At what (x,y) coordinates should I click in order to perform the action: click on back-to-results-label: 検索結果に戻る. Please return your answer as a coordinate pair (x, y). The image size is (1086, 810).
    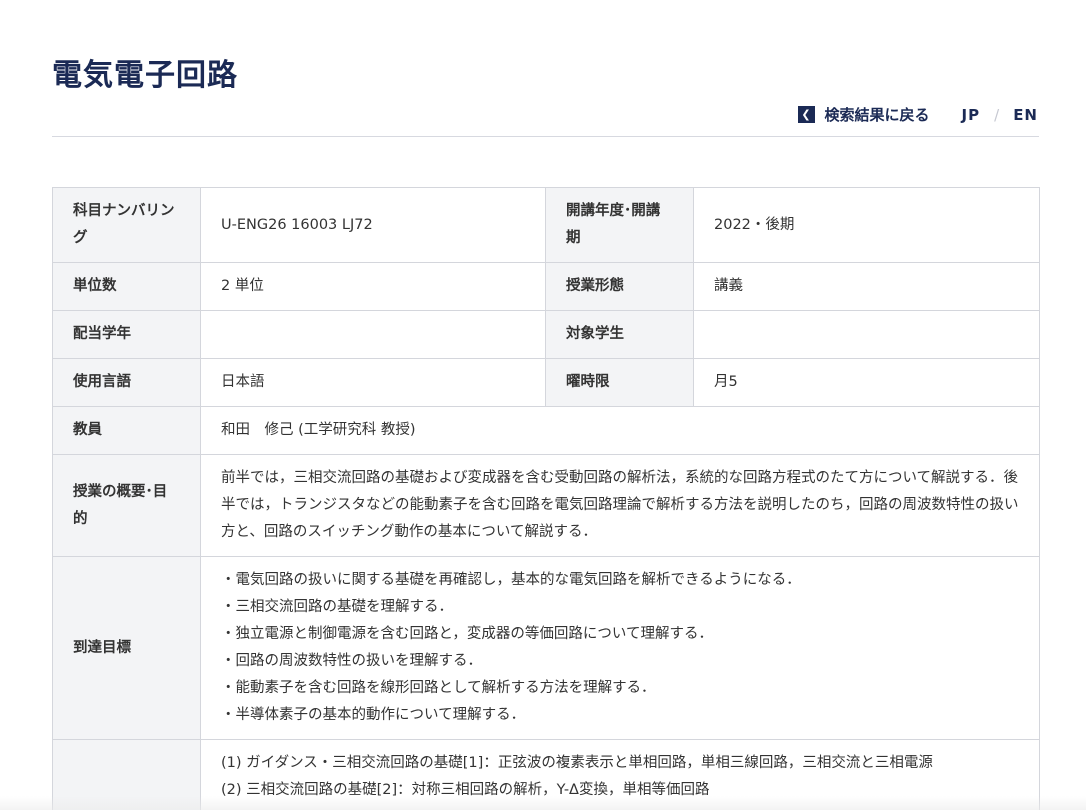
    Looking at the image, I should click on (877, 115).